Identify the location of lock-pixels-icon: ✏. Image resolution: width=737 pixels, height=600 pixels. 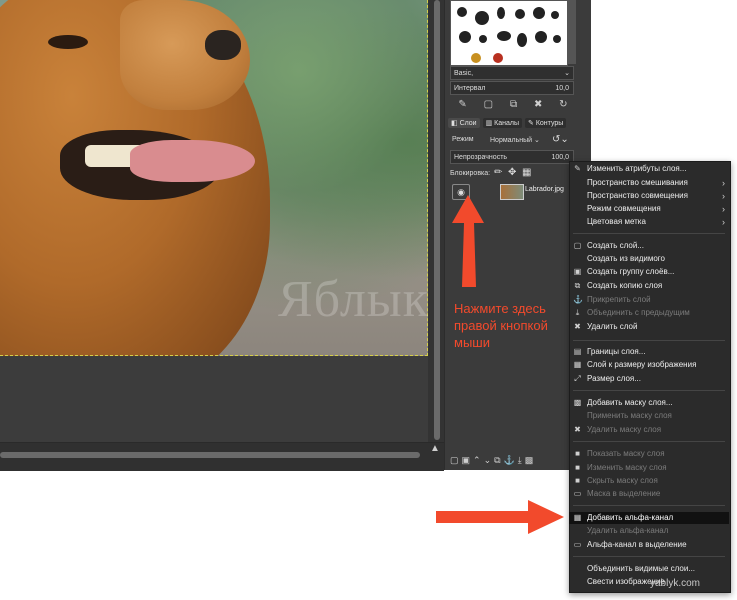
(498, 172).